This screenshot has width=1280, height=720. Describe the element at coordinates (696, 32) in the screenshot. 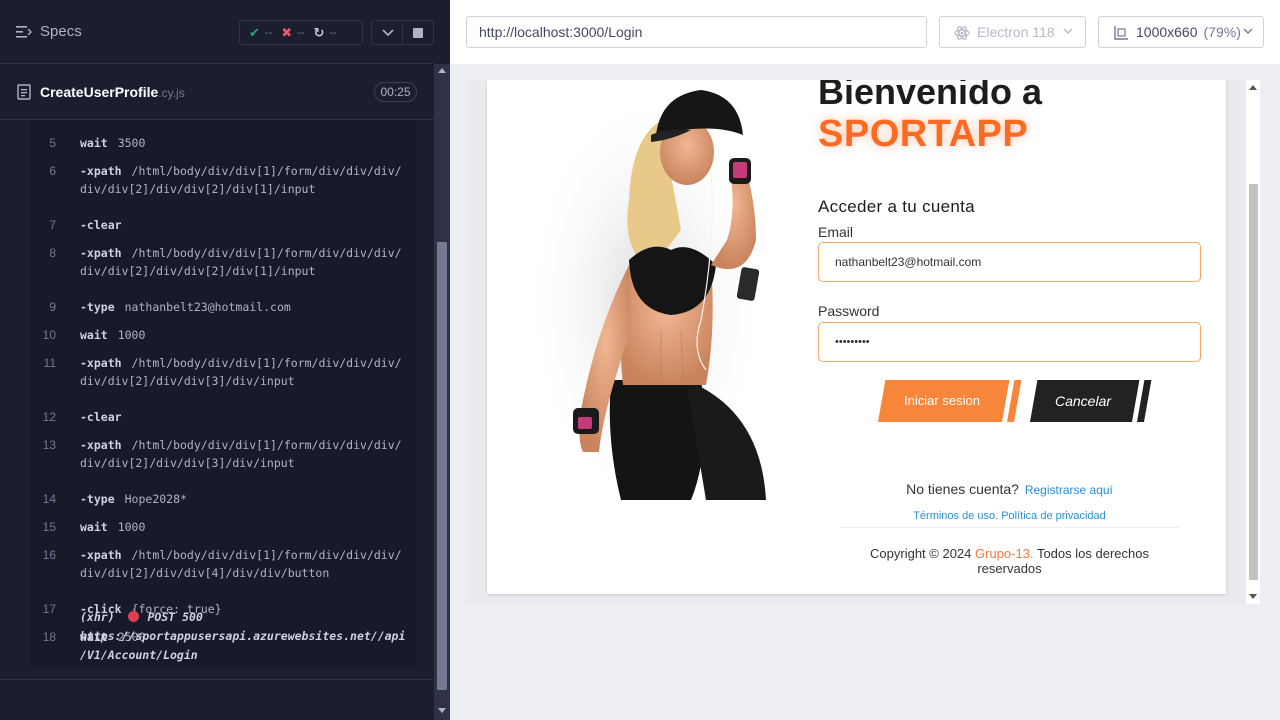

I see `url-bar: http://localhost:3000/Login` at that location.